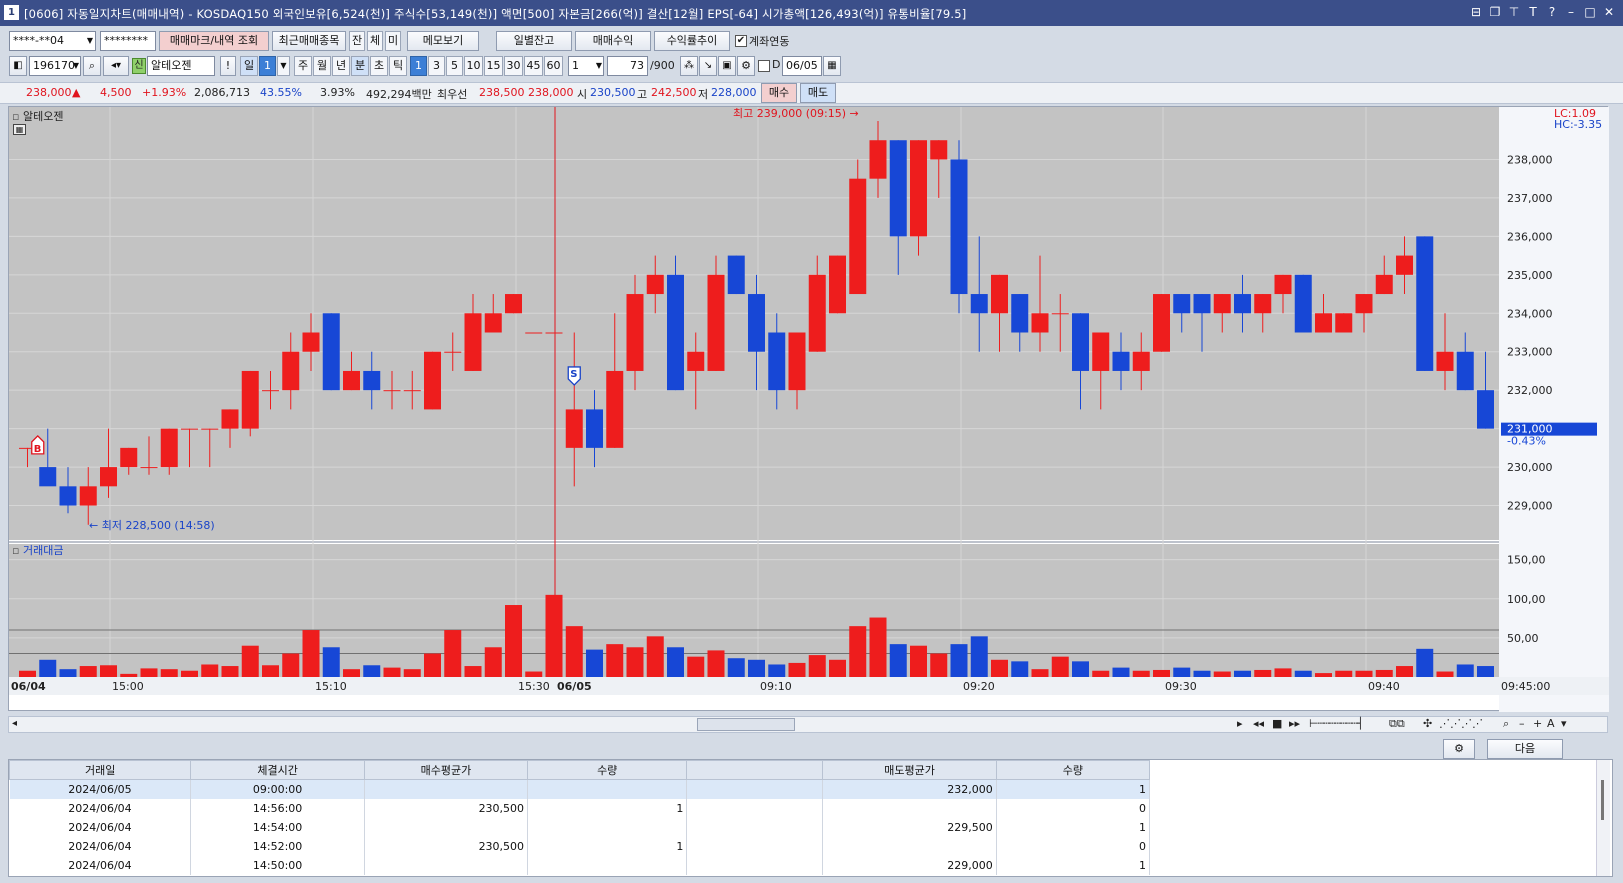 Image resolution: width=1623 pixels, height=883 pixels. Describe the element at coordinates (802, 66) in the screenshot. I see `date-field: 06/05` at that location.